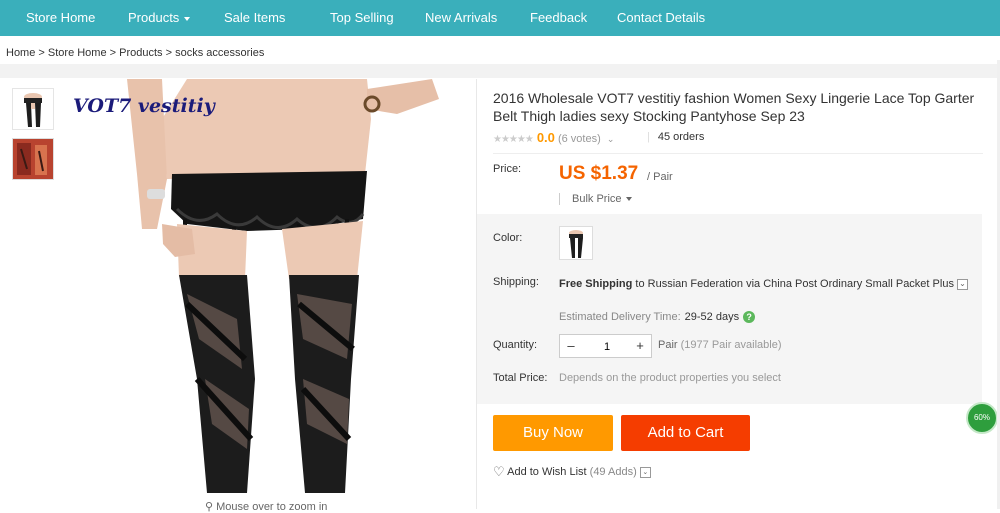  Describe the element at coordinates (749, 317) in the screenshot. I see `question-icon: ?` at that location.